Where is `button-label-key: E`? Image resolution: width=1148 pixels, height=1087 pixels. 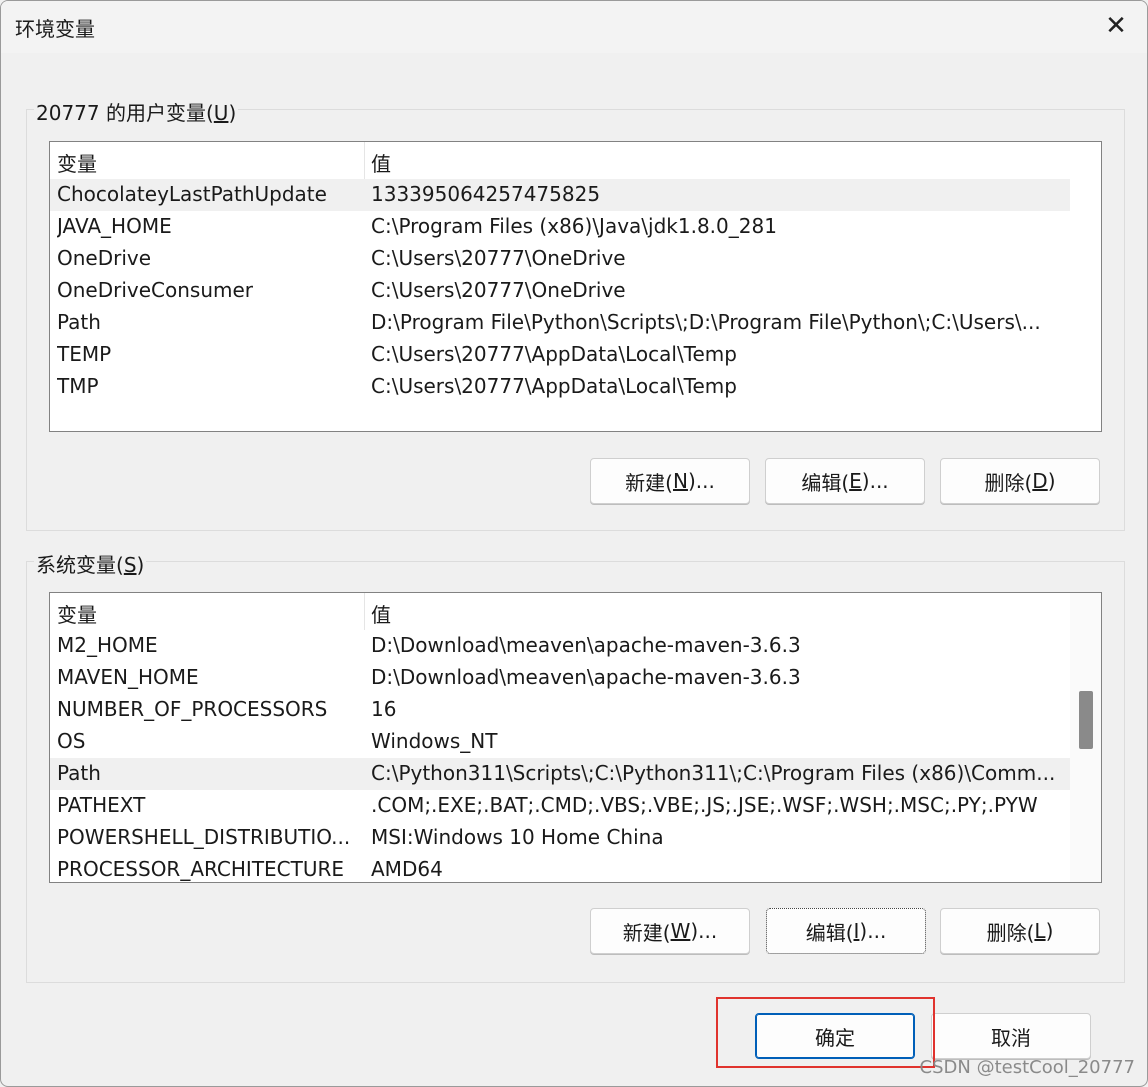
button-label-key: E is located at coordinates (855, 481).